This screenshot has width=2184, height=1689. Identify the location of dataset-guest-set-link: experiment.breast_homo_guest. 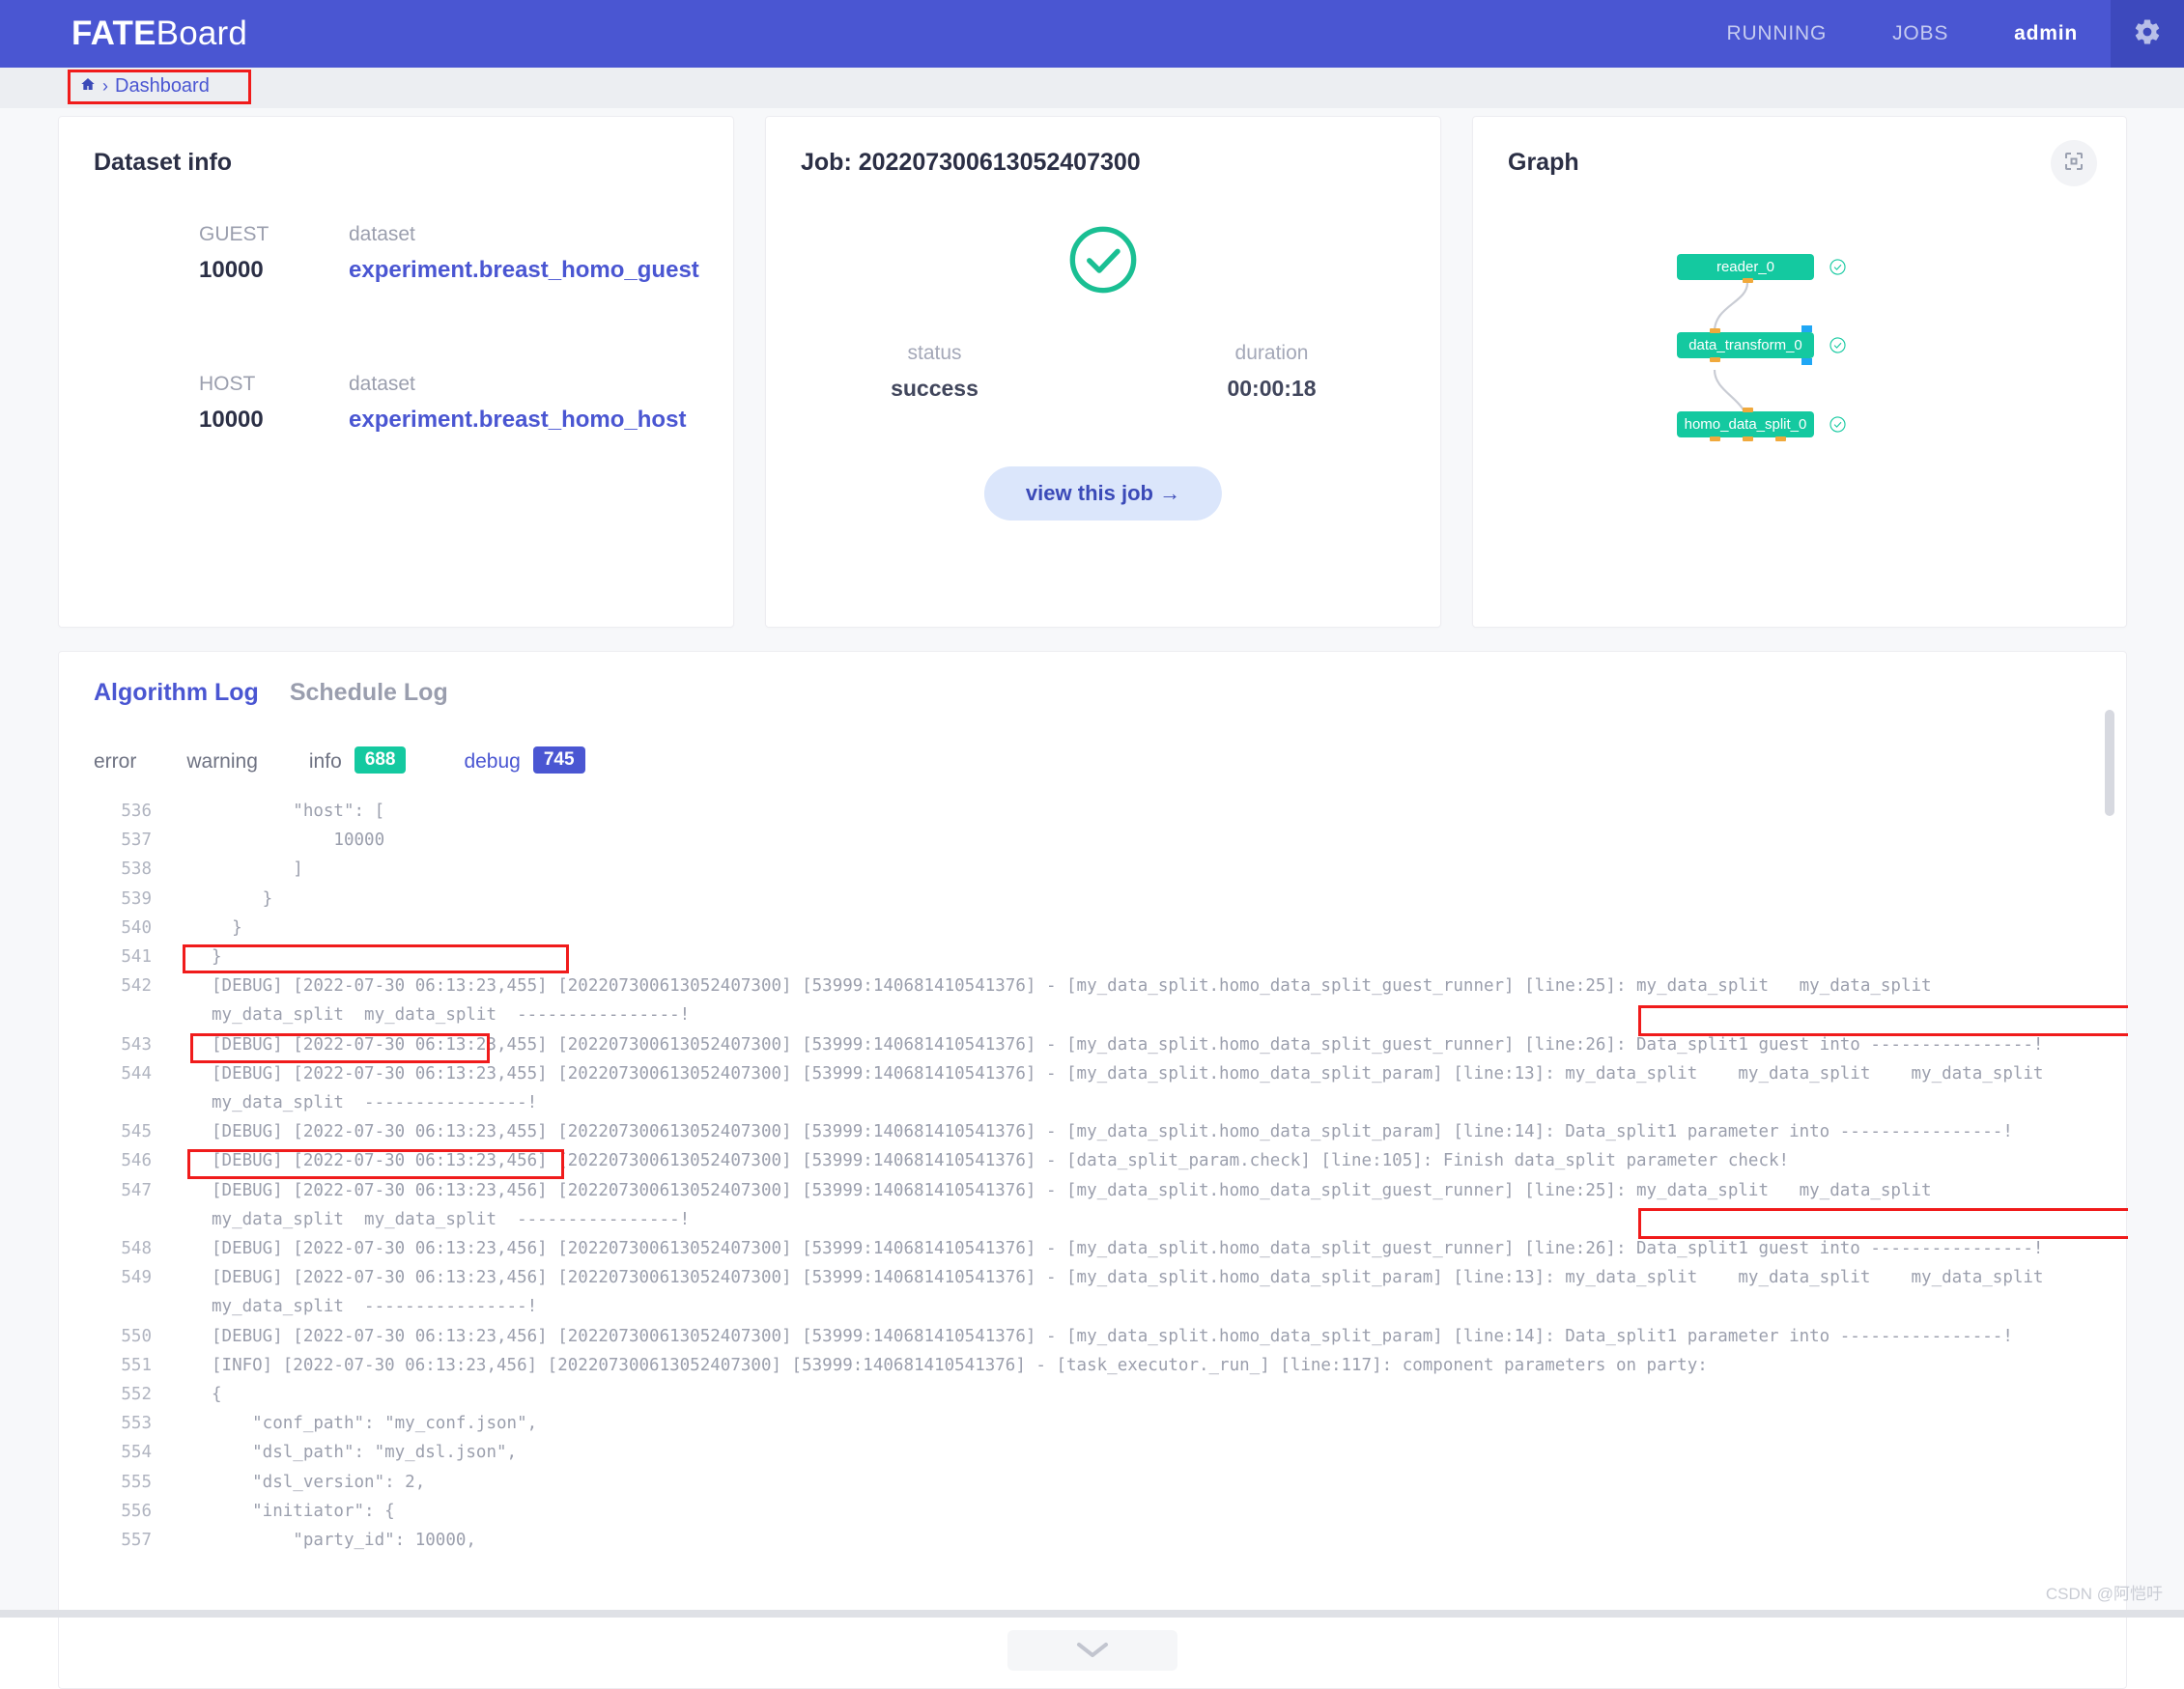
(524, 270).